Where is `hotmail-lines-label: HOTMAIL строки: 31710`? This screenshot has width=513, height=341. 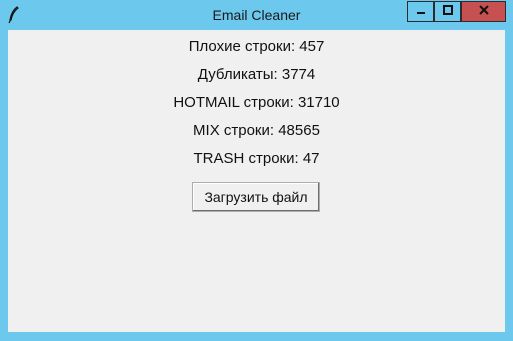
hotmail-lines-label: HOTMAIL строки: 31710 is located at coordinates (256, 102).